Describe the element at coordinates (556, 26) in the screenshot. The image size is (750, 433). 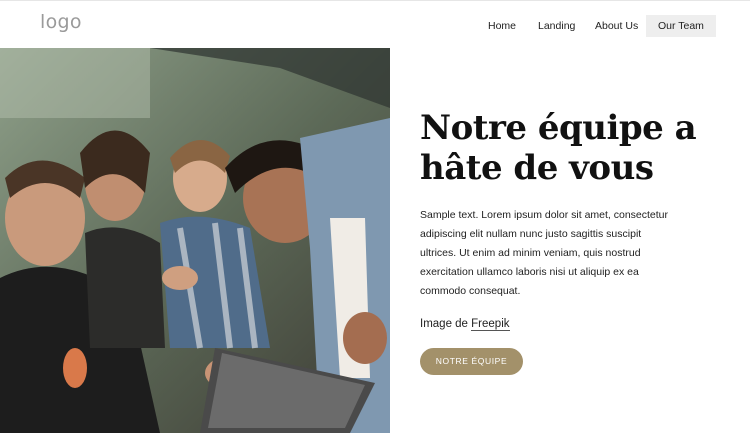
I see `nav-landing: Landing` at that location.